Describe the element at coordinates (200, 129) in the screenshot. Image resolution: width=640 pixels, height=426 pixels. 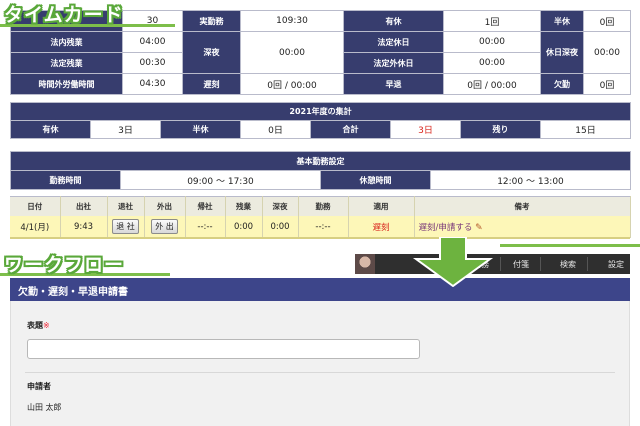
I see `yearly-label: 半休` at that location.